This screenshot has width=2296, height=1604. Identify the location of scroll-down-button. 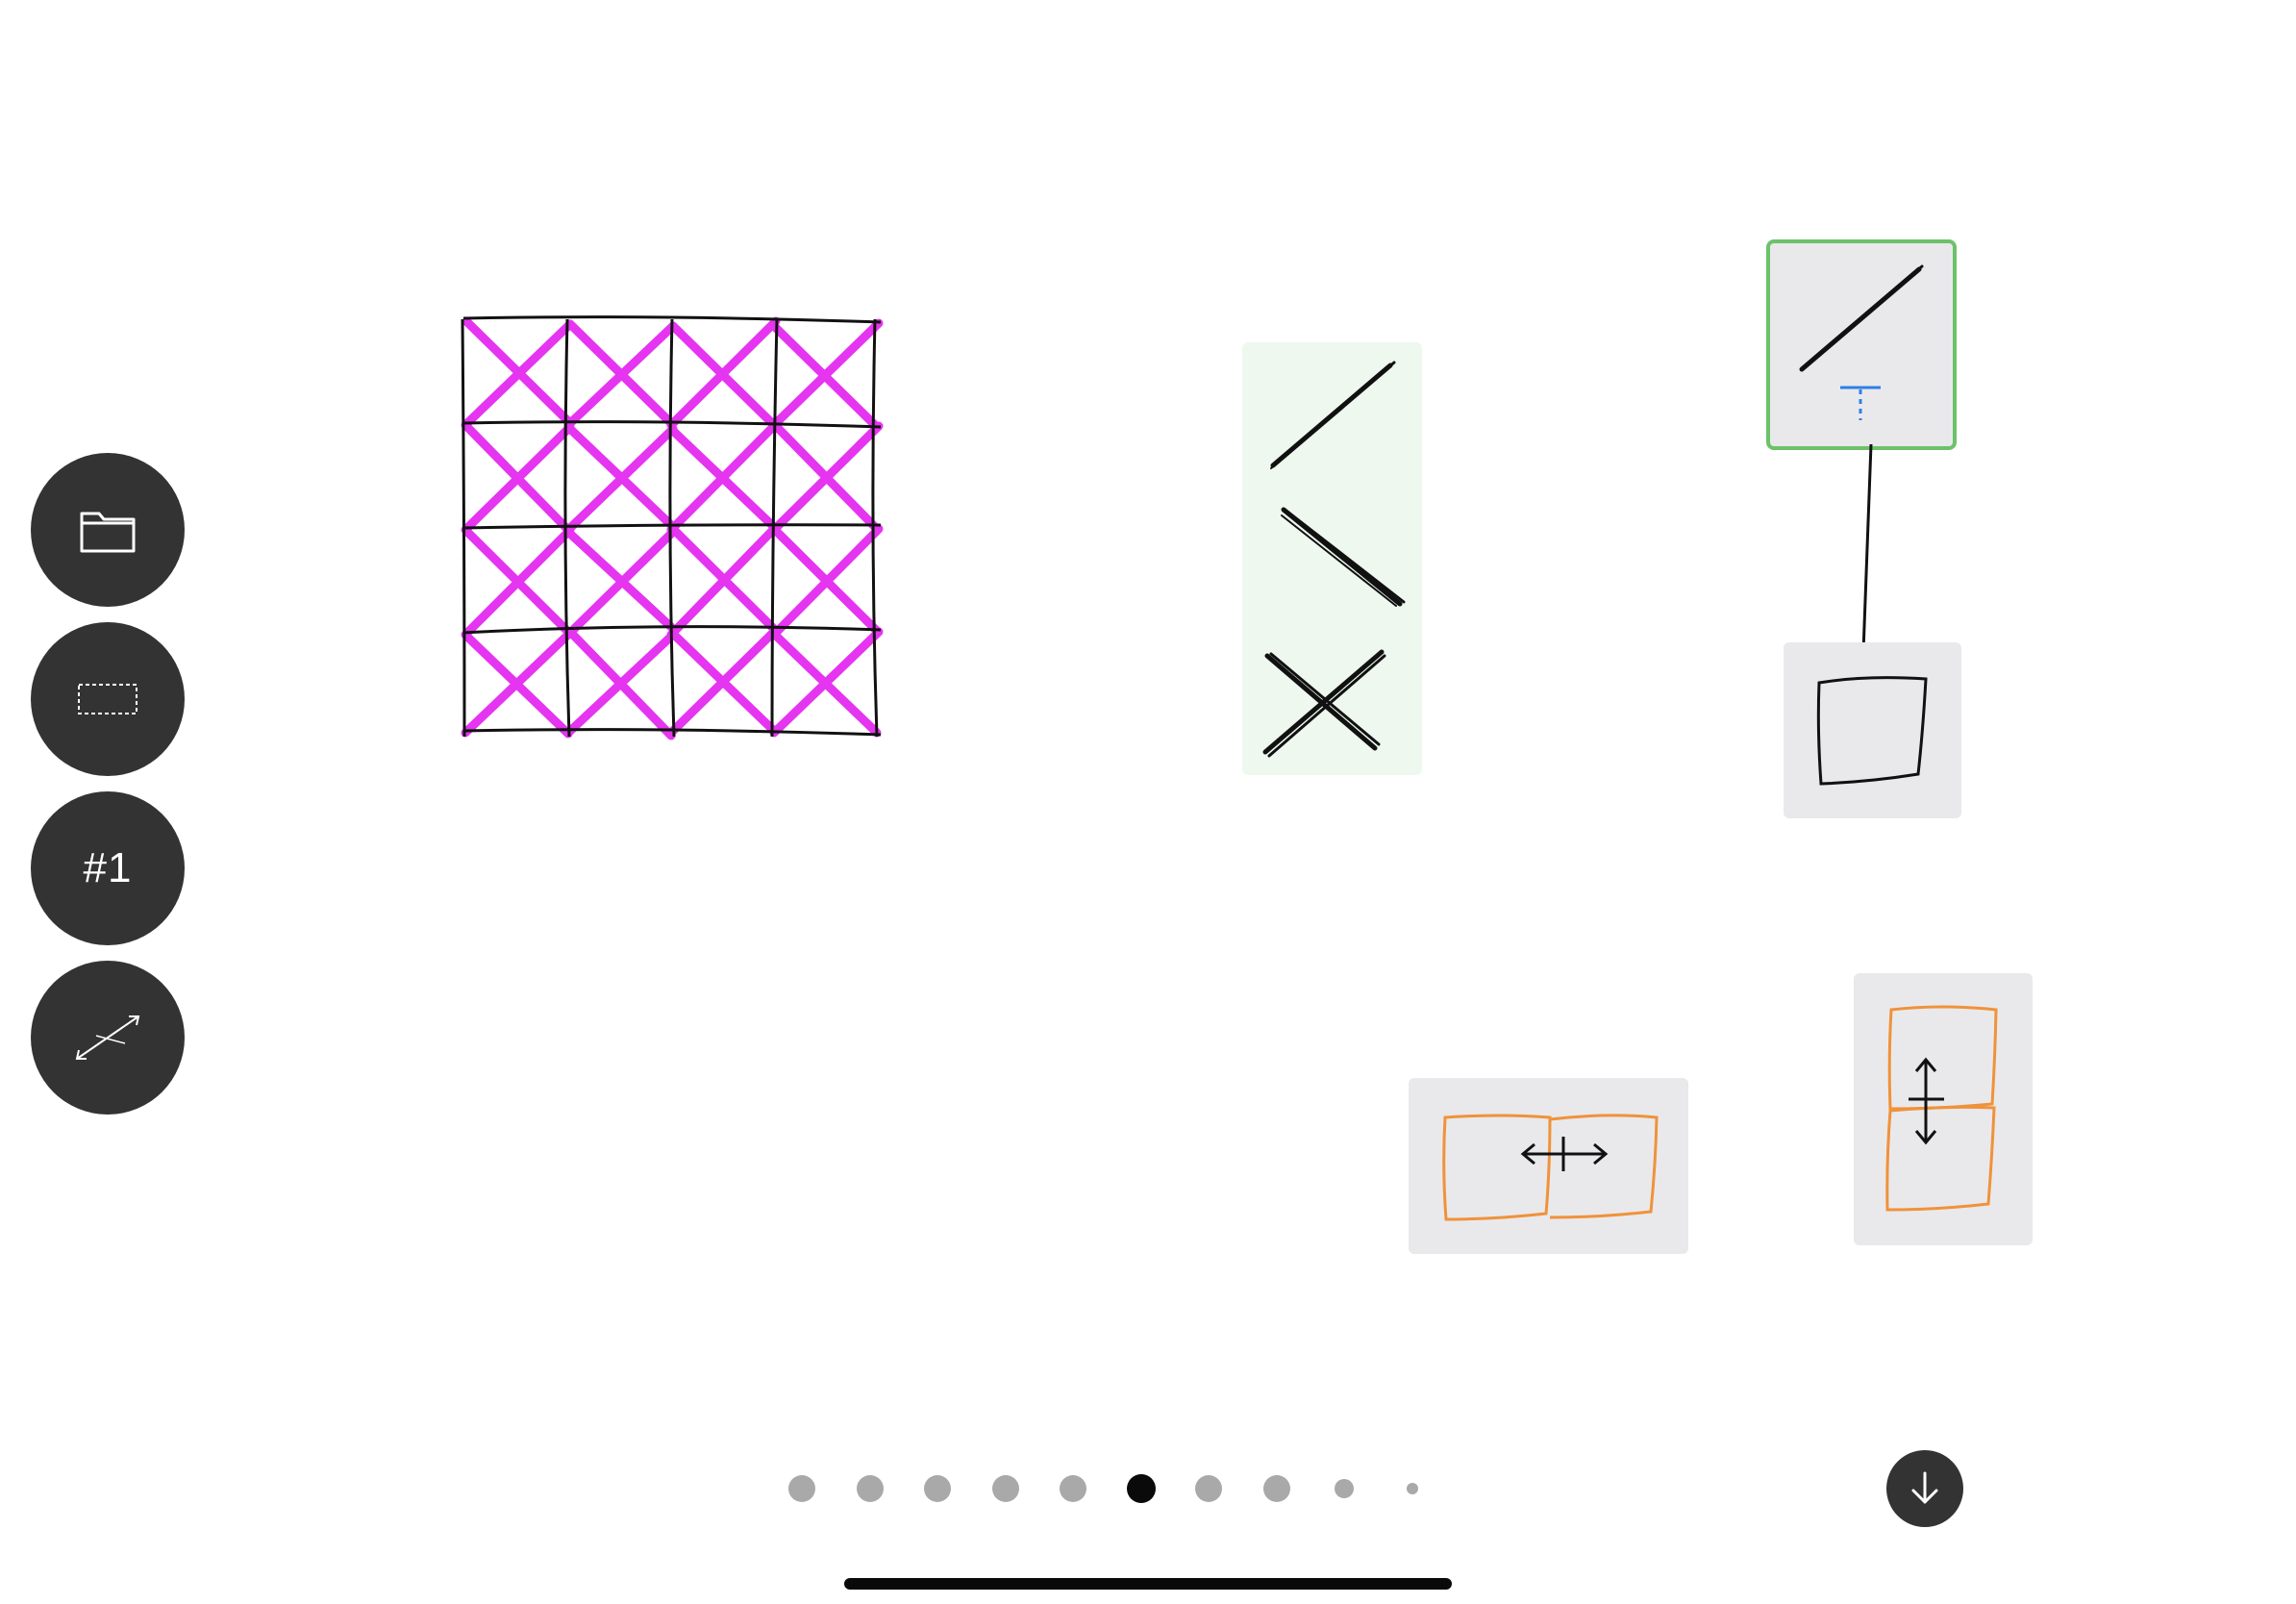
(1924, 1488).